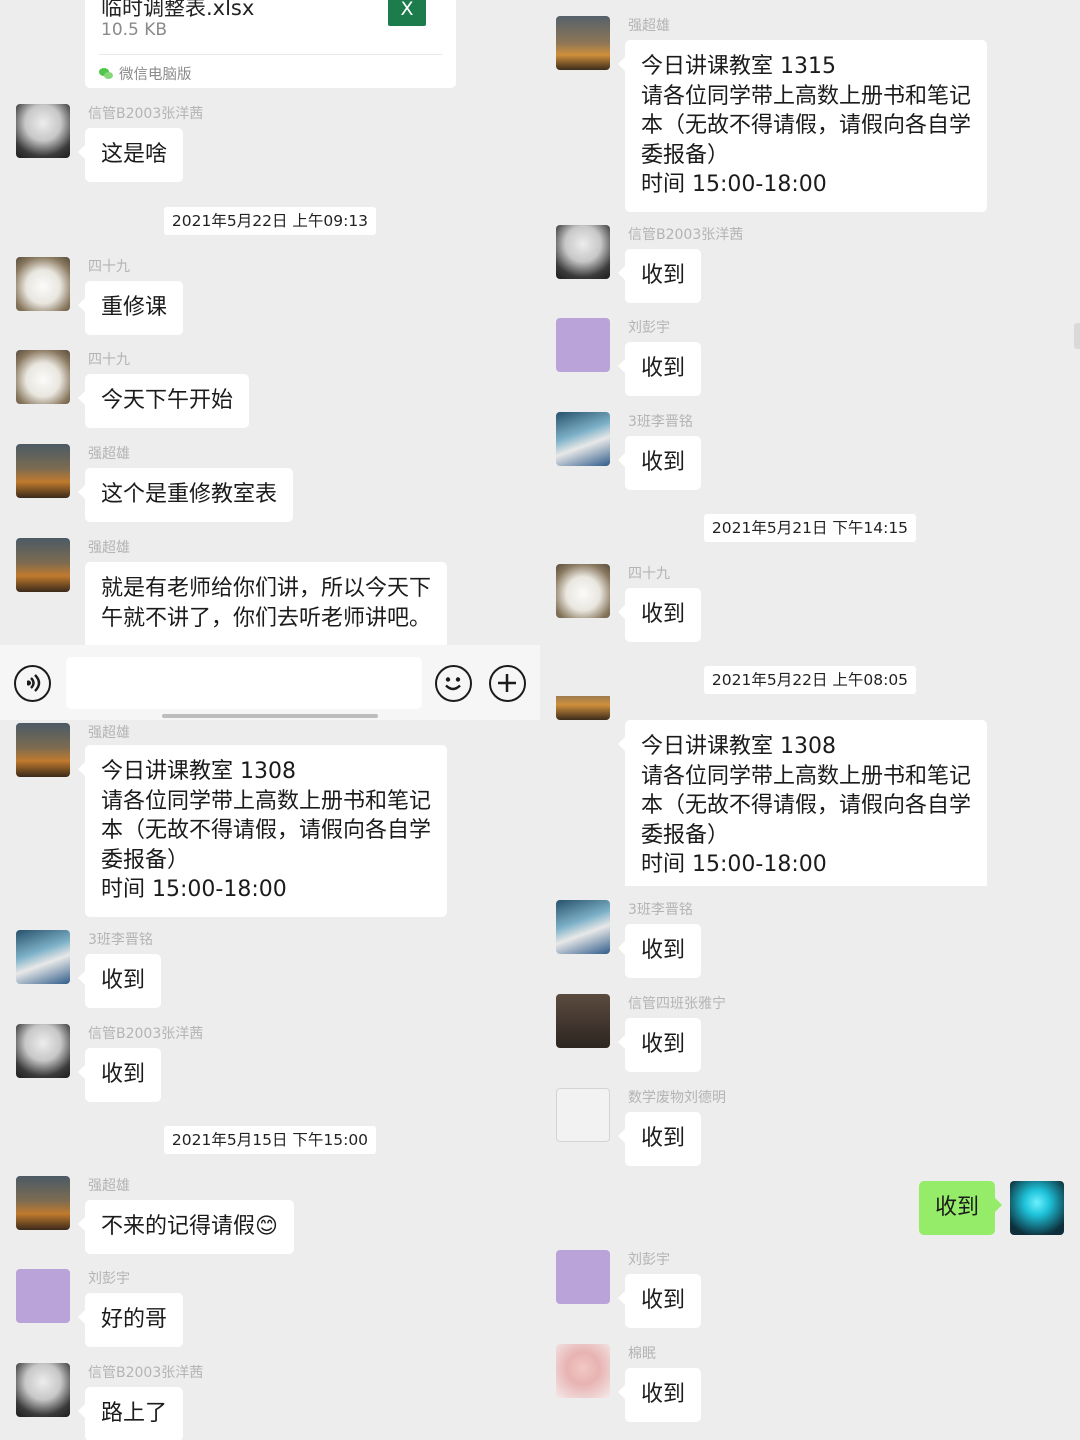 The height and width of the screenshot is (1440, 1080). What do you see at coordinates (270, 390) in the screenshot?
I see `message-row: 四十九 今天下午开始` at bounding box center [270, 390].